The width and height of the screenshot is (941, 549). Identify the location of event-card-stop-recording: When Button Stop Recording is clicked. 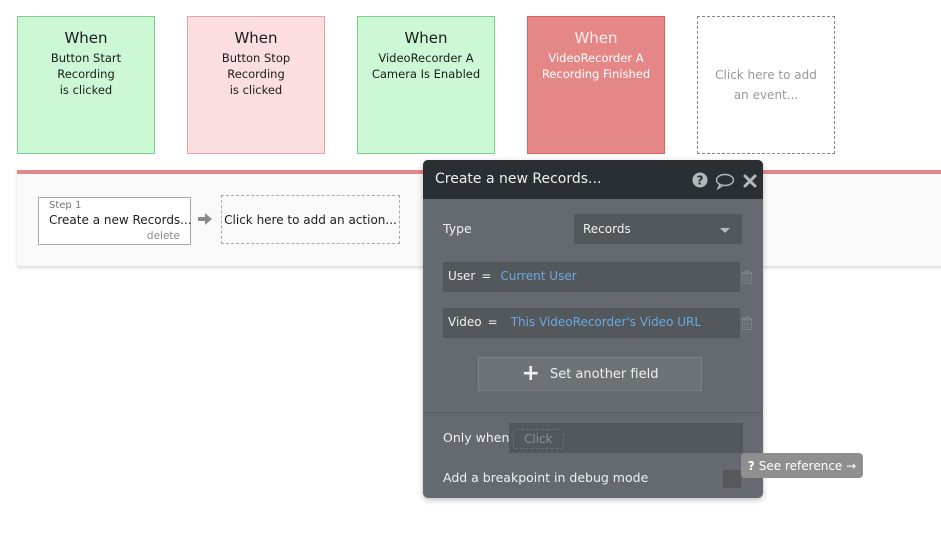
(256, 85).